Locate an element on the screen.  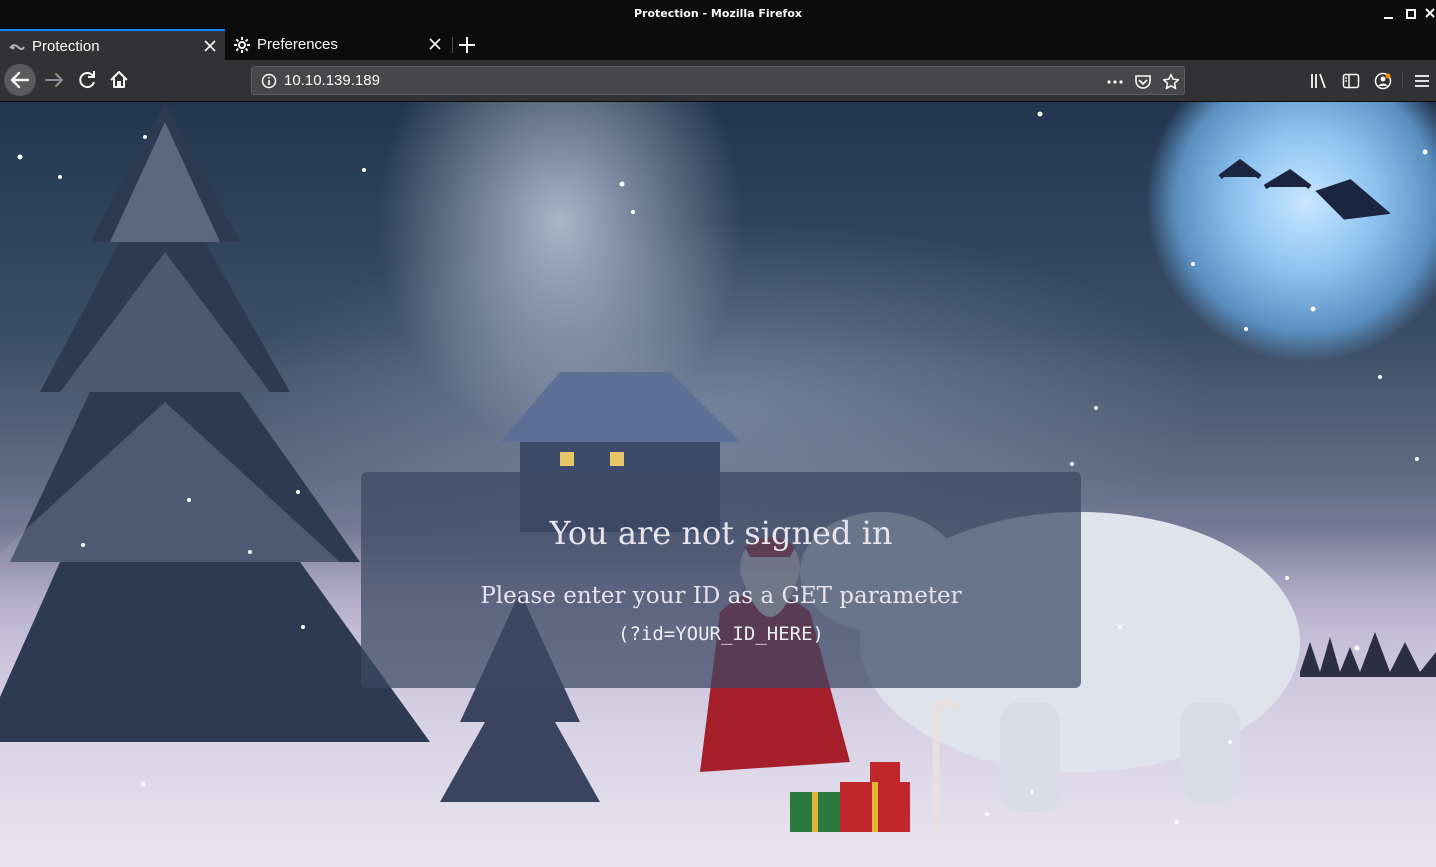
tab-preferences: Preferences is located at coordinates (337, 44).